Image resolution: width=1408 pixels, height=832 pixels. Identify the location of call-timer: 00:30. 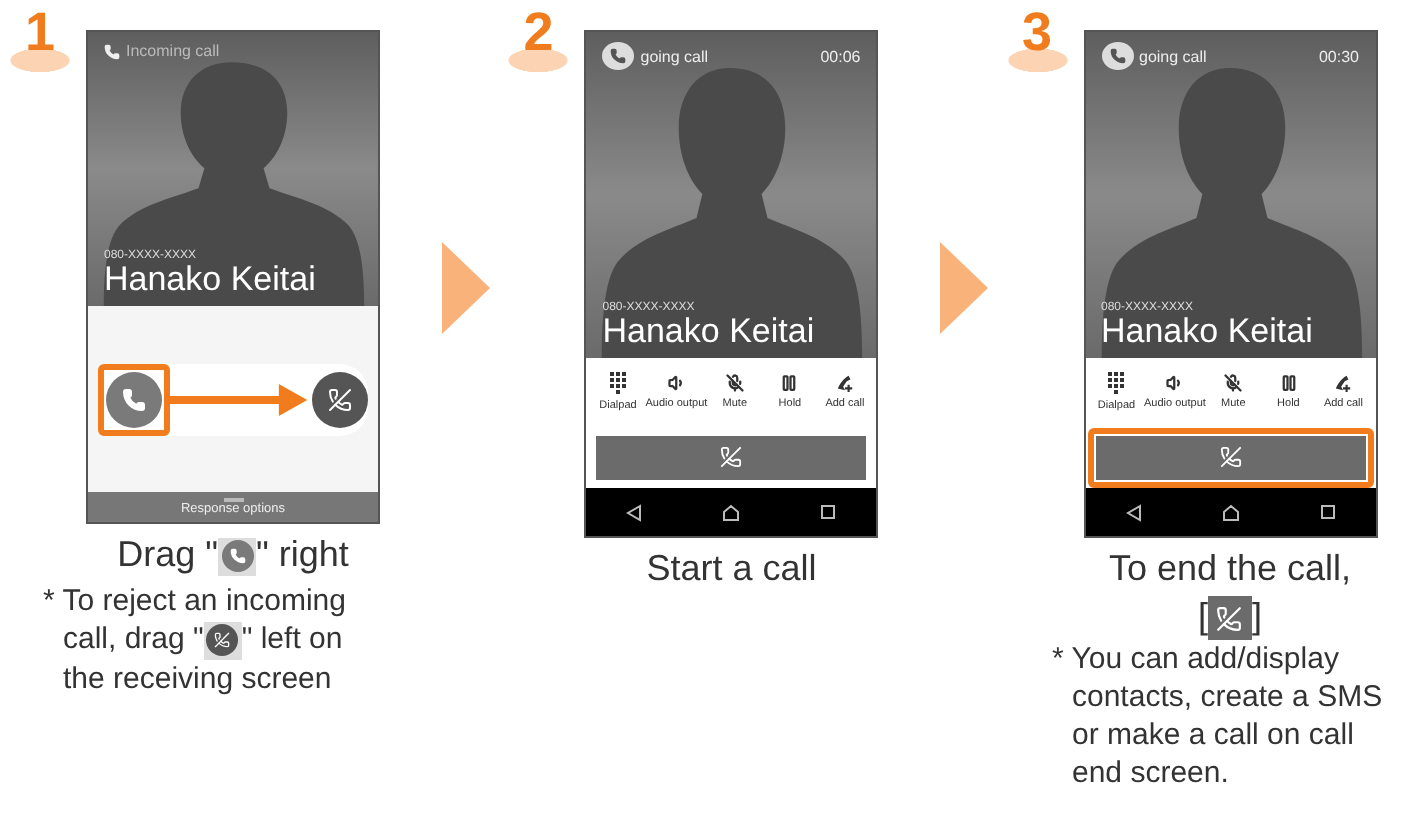
(1338, 56).